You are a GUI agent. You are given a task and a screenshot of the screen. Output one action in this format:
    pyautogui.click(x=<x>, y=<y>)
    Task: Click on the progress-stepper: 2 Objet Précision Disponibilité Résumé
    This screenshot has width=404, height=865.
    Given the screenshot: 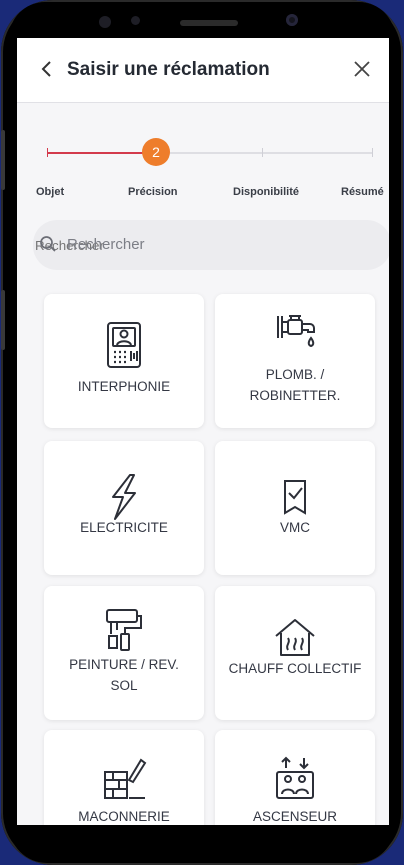 What is the action you would take?
    pyautogui.click(x=203, y=152)
    